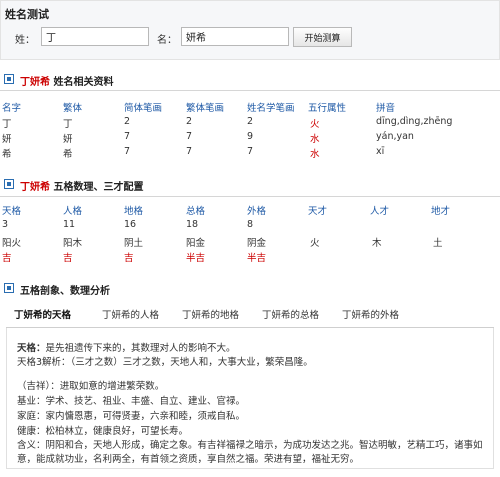  Describe the element at coordinates (83, 82) in the screenshot. I see `section-title: 姓名相关资料` at that location.